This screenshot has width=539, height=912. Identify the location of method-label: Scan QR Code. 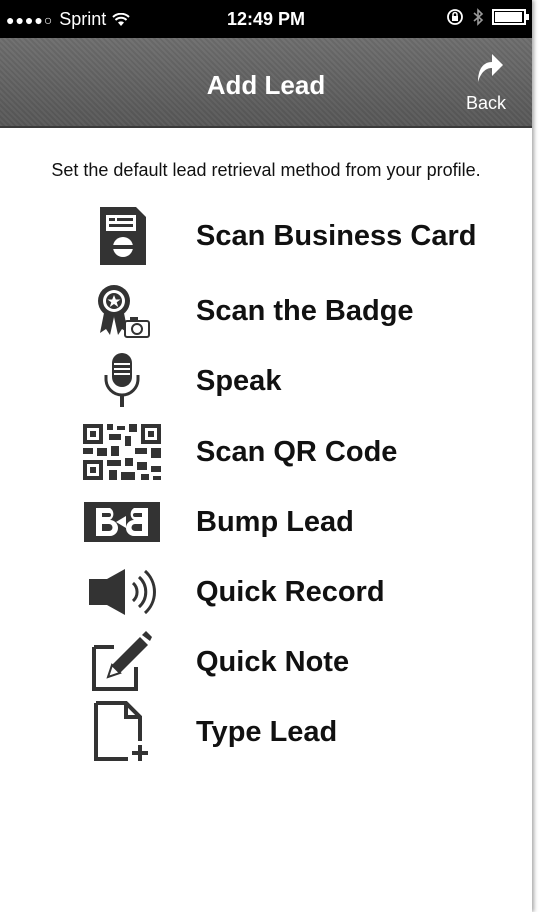
(297, 451).